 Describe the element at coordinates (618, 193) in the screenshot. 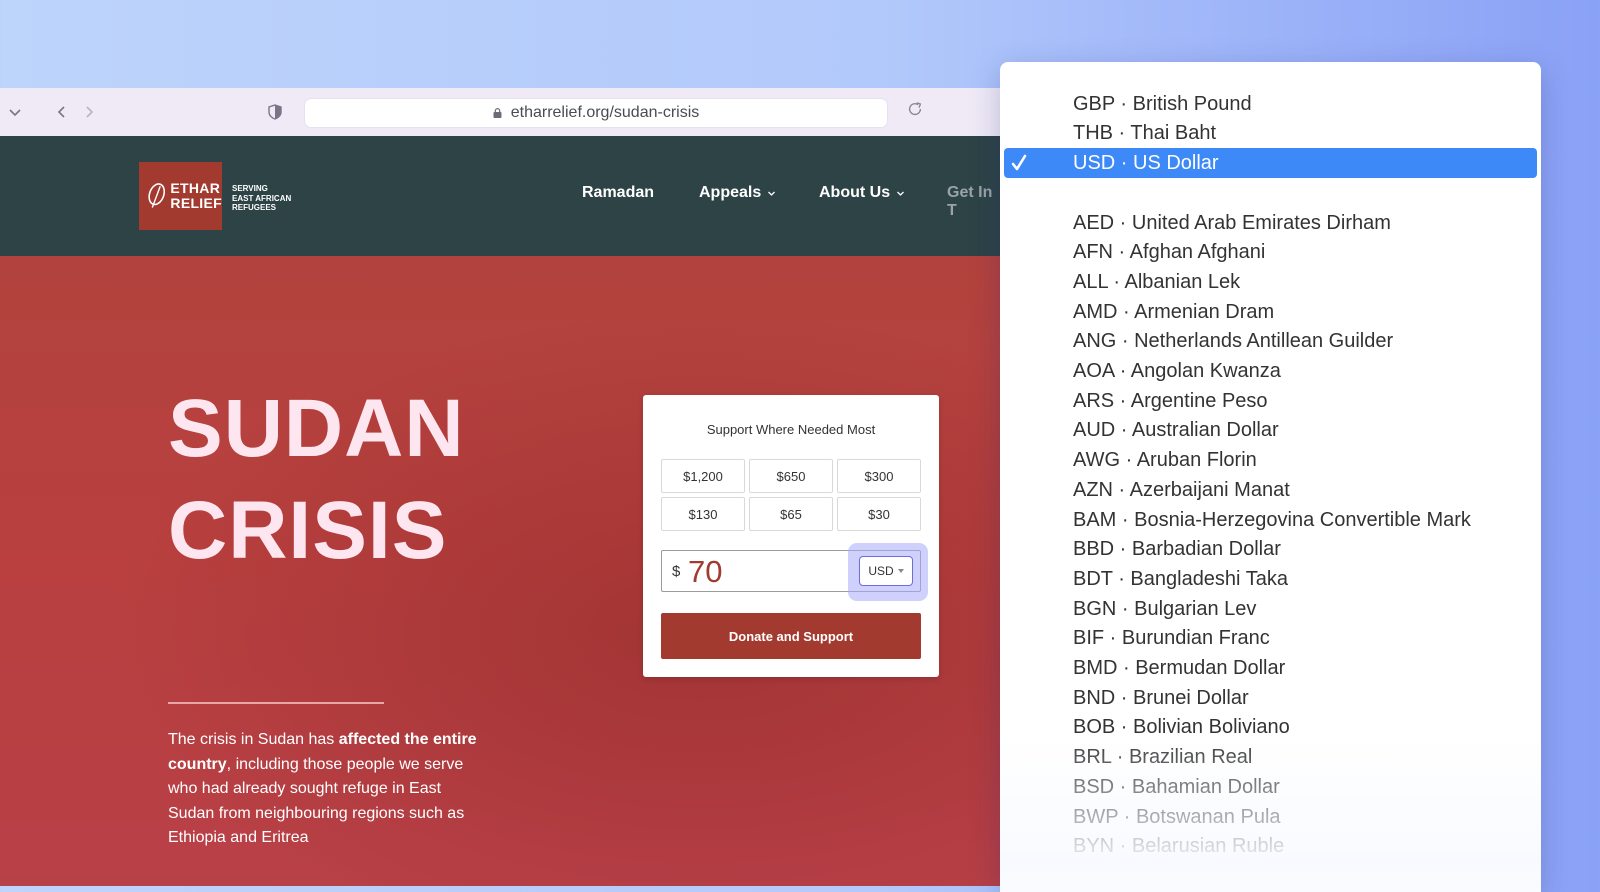

I see `nav-ramadan: Ramadan` at that location.